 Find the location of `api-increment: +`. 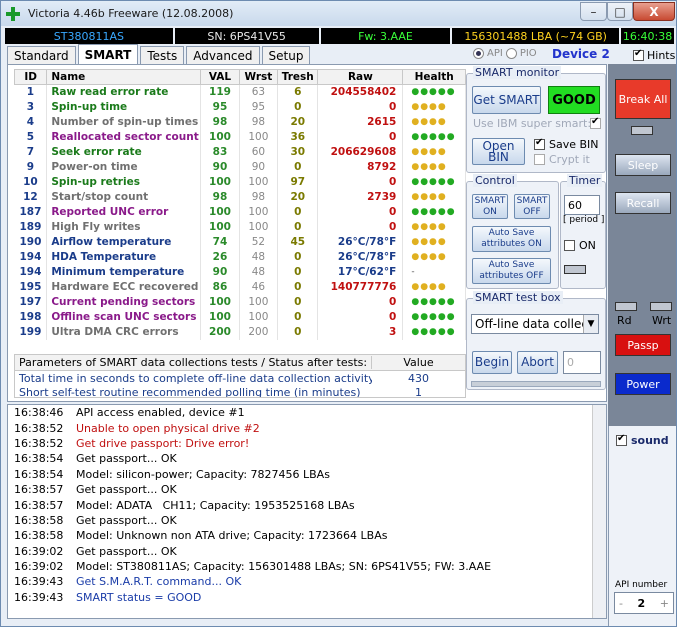

api-increment: + is located at coordinates (664, 603).